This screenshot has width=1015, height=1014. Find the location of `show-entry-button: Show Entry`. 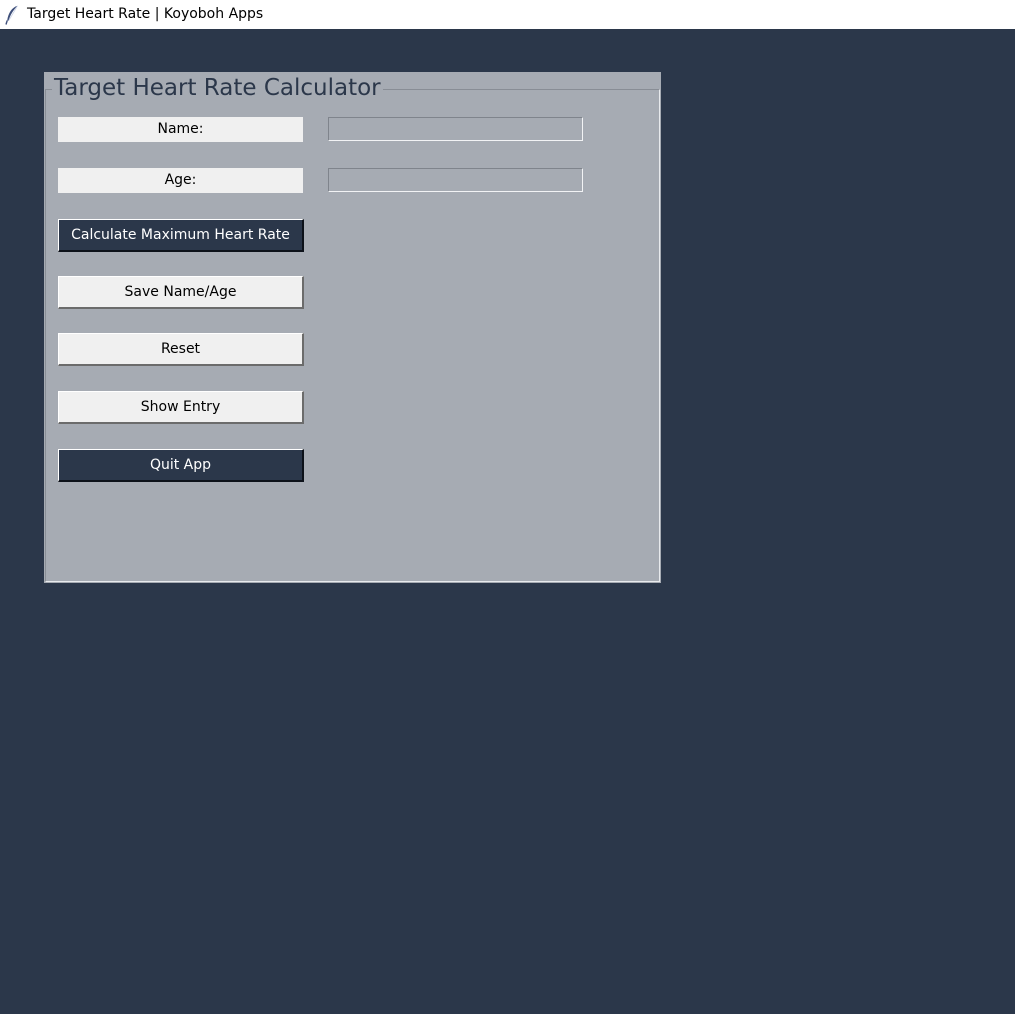

show-entry-button: Show Entry is located at coordinates (181, 407).